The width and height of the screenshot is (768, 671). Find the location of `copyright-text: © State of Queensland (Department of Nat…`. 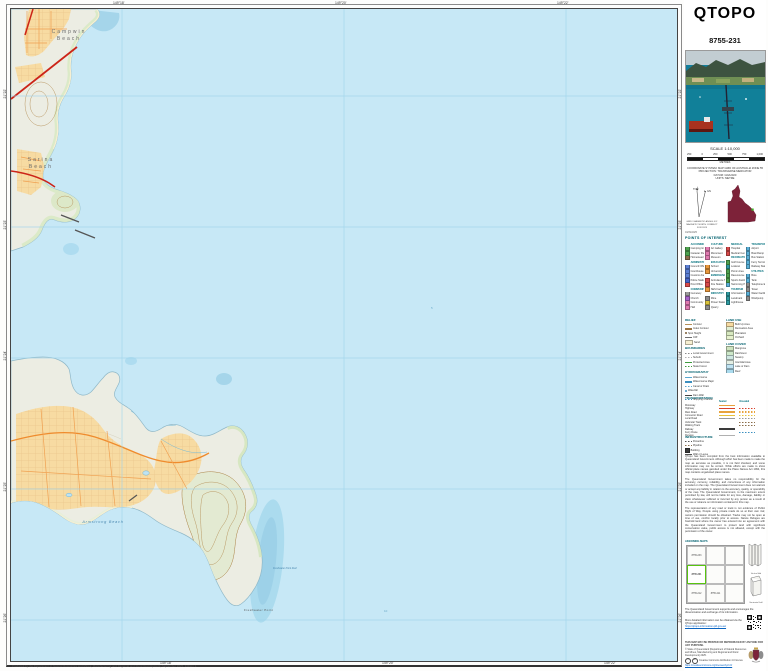

copyright-text: © State of Queensland (Department of Nat… is located at coordinates (716, 652).